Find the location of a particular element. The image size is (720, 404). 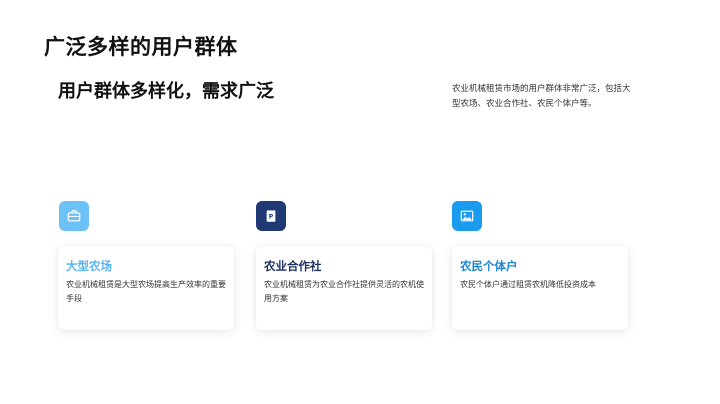

card-description: 农业机械租赁为农业合作社提供灵活的农机使用方案 is located at coordinates (344, 291).